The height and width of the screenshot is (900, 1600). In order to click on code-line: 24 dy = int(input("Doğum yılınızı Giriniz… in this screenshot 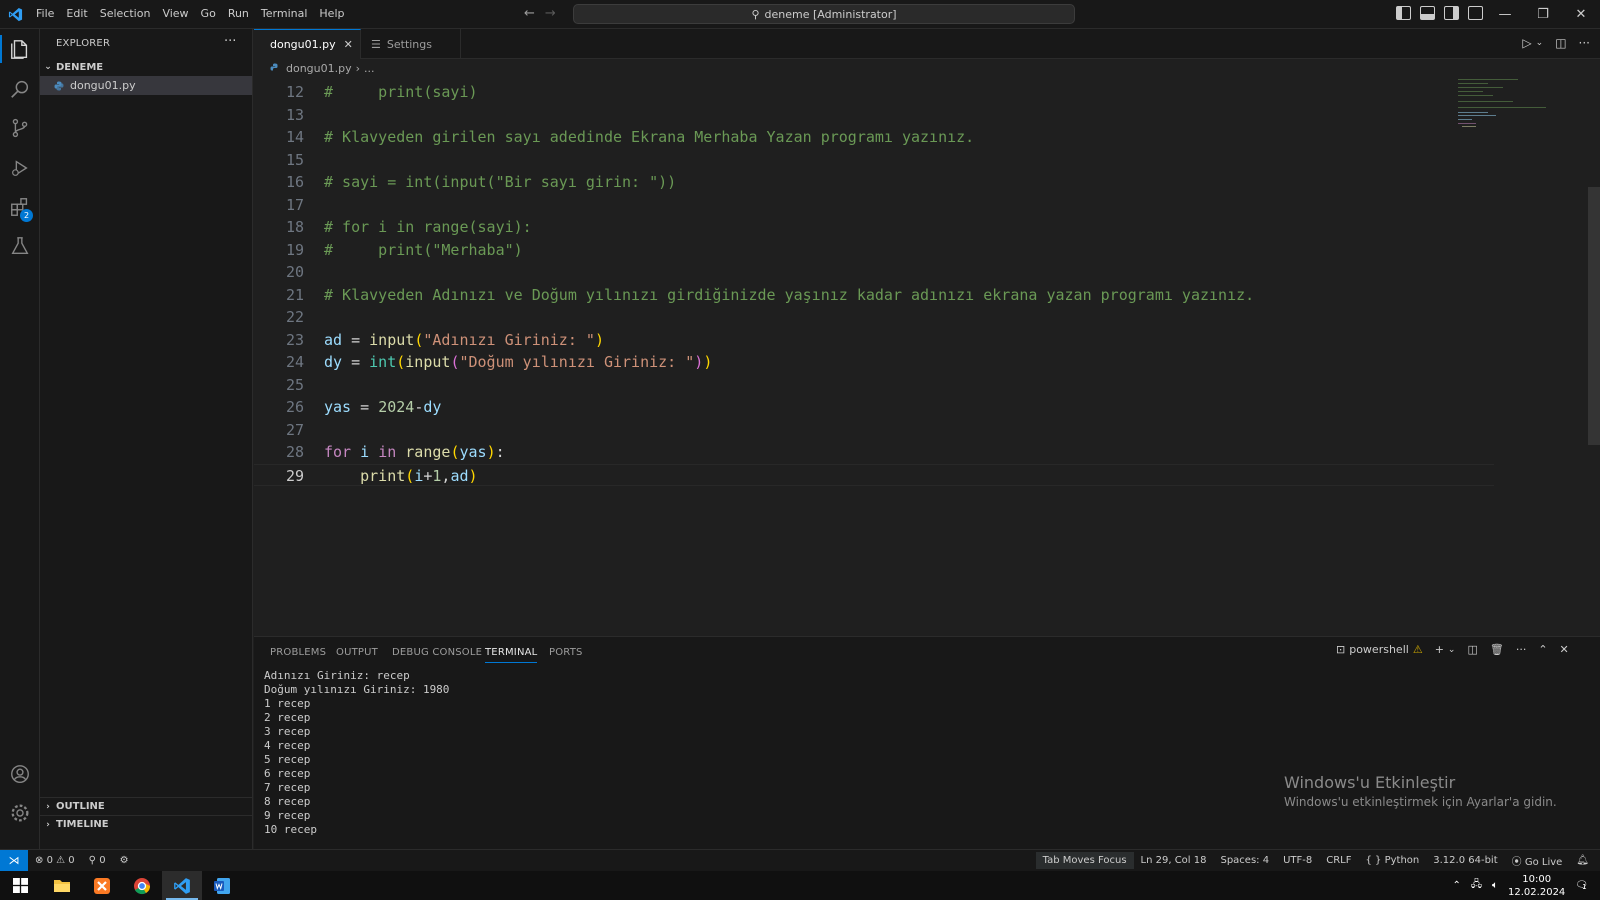, I will do `click(874, 362)`.